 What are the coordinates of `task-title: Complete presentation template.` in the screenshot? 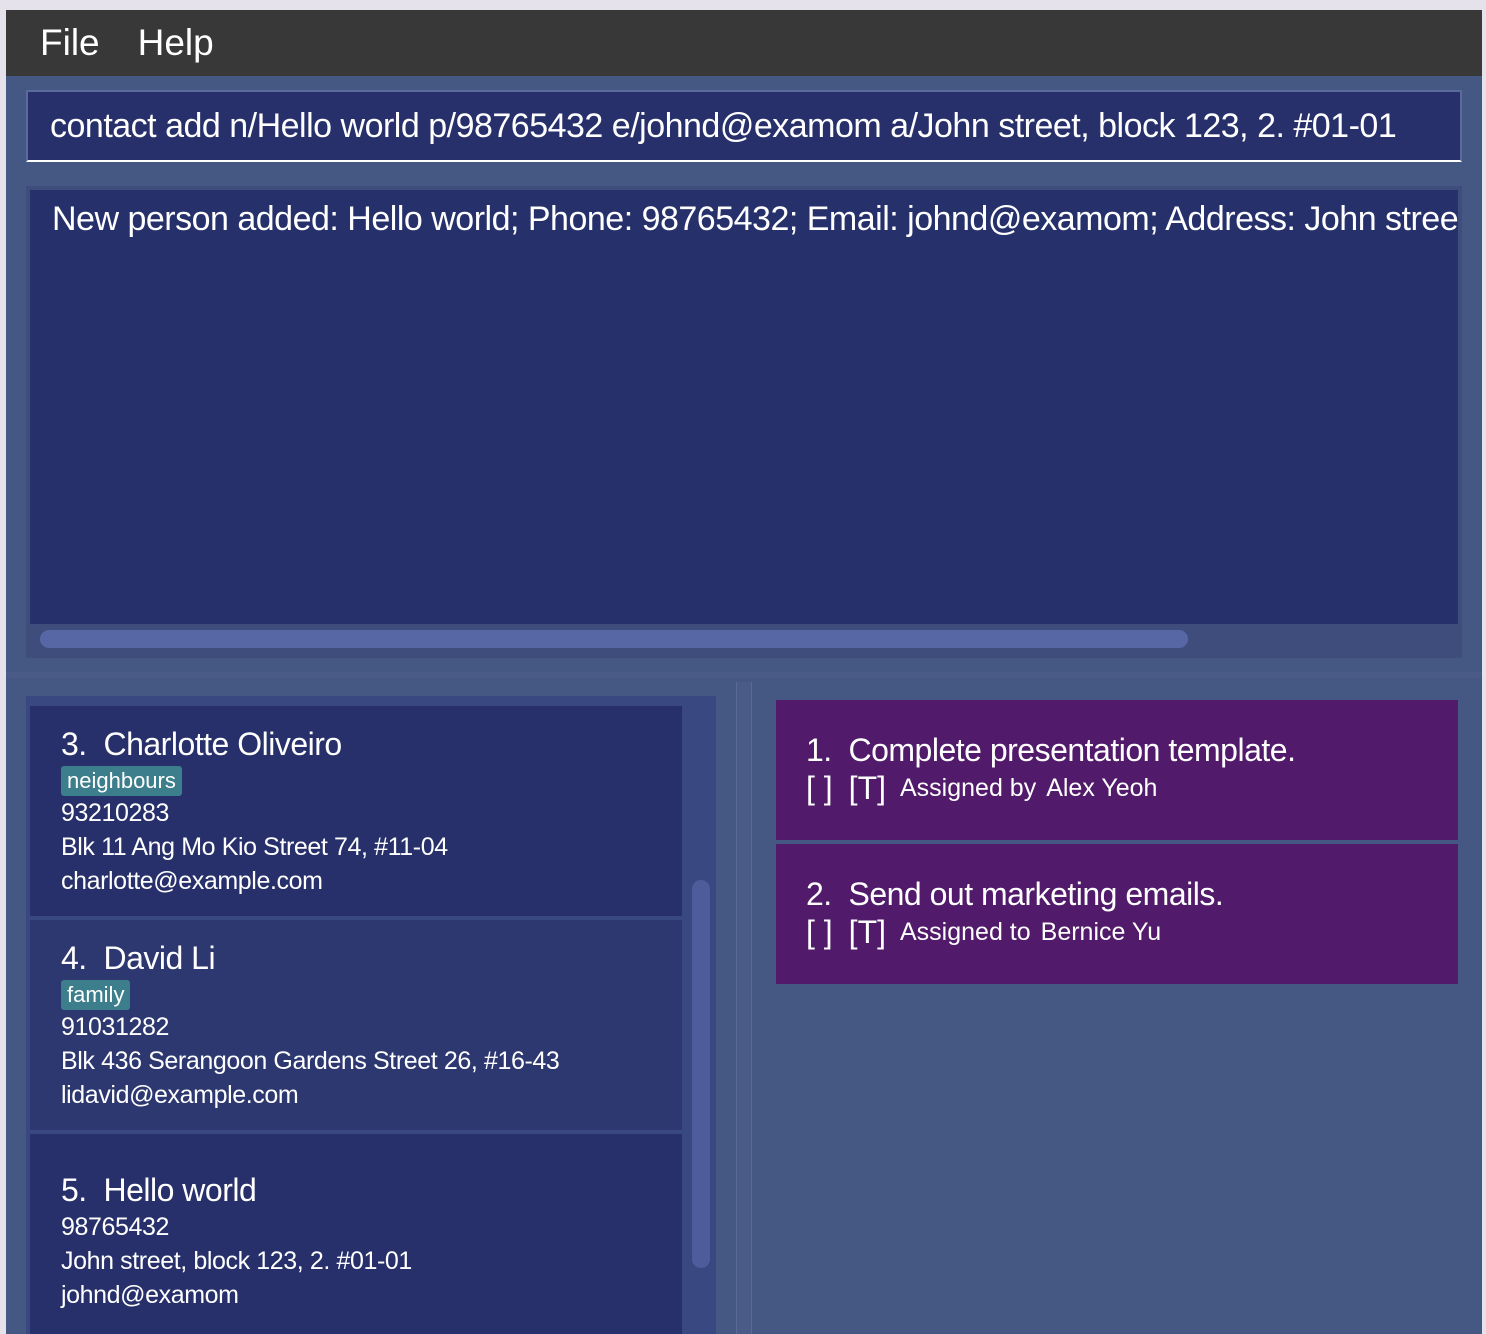 It's located at (1072, 750).